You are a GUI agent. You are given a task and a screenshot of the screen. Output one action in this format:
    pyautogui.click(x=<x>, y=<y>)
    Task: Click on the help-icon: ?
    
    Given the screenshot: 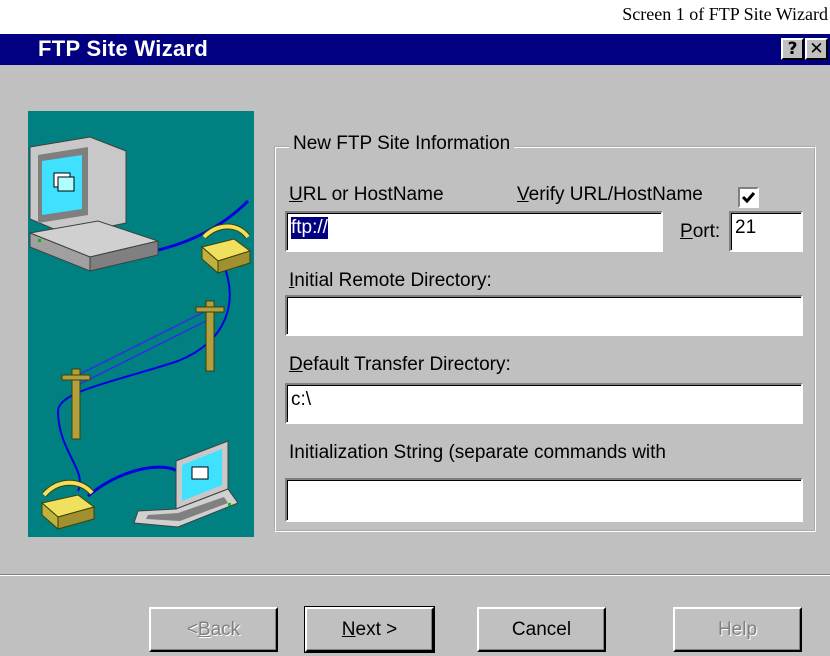 What is the action you would take?
    pyautogui.click(x=792, y=49)
    